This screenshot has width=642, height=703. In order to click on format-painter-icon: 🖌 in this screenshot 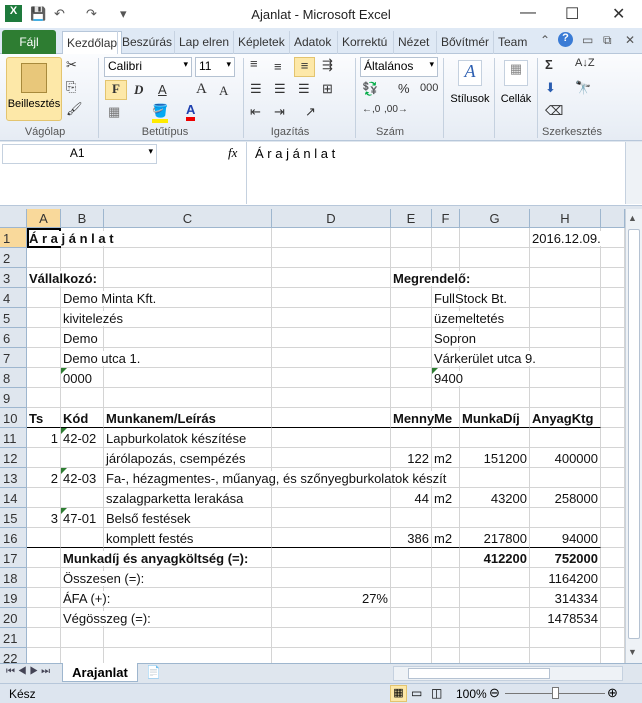, I will do `click(74, 109)`.